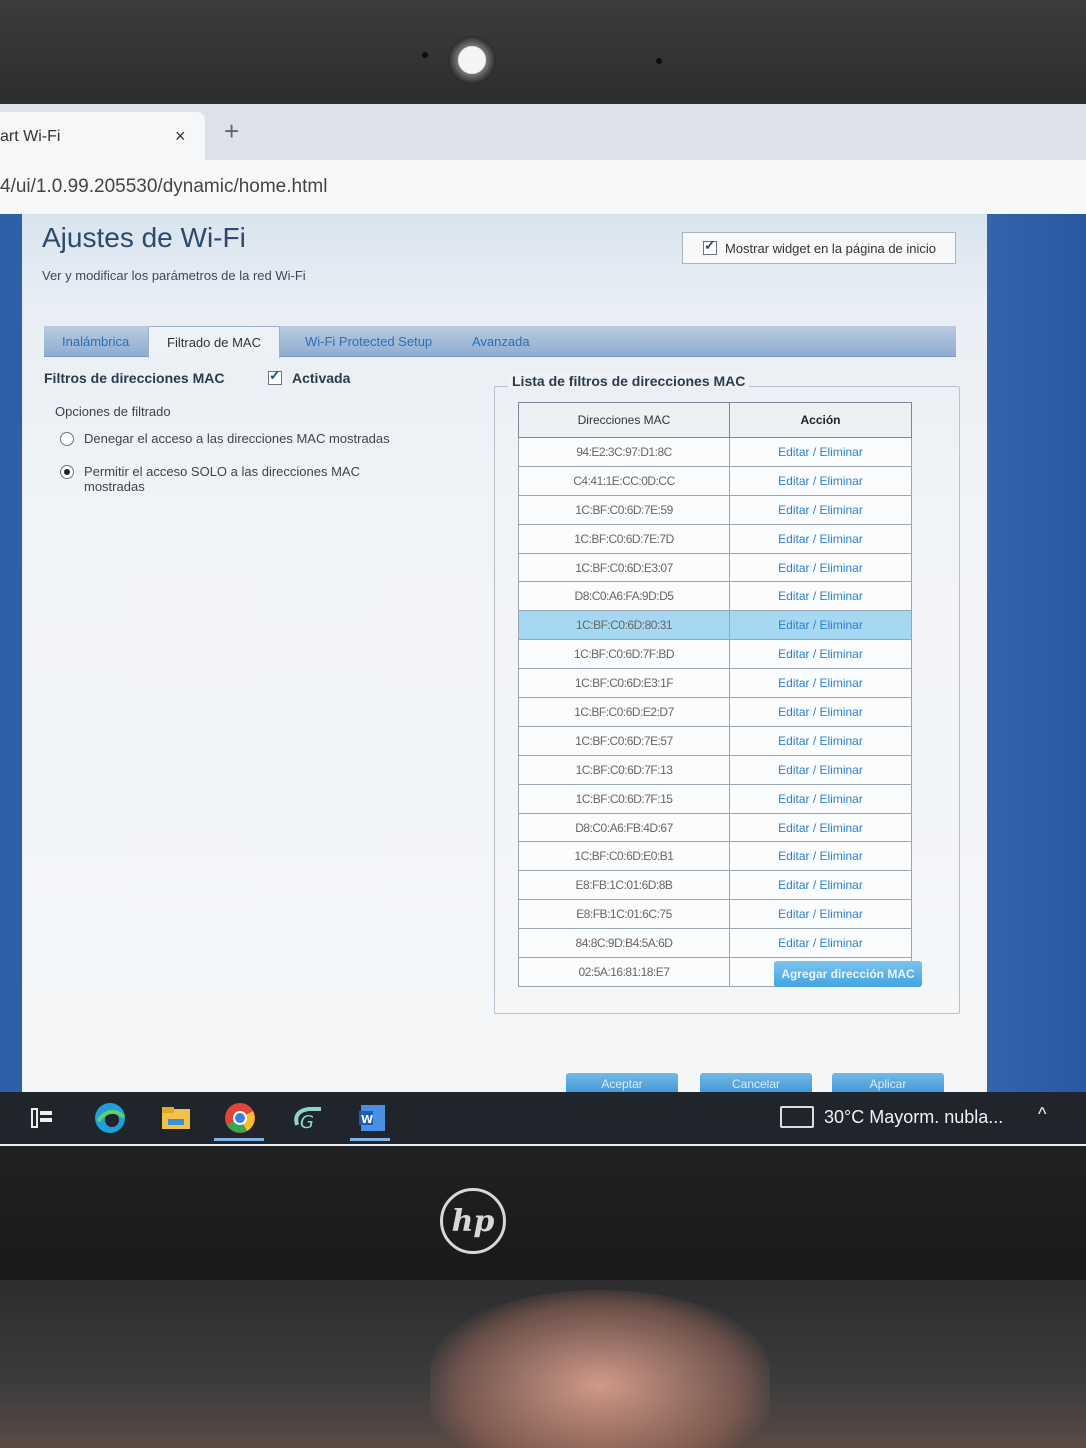 The height and width of the screenshot is (1448, 1086). I want to click on mac-address-cell: 1C:BF:C0:6D:E0:B1, so click(624, 856).